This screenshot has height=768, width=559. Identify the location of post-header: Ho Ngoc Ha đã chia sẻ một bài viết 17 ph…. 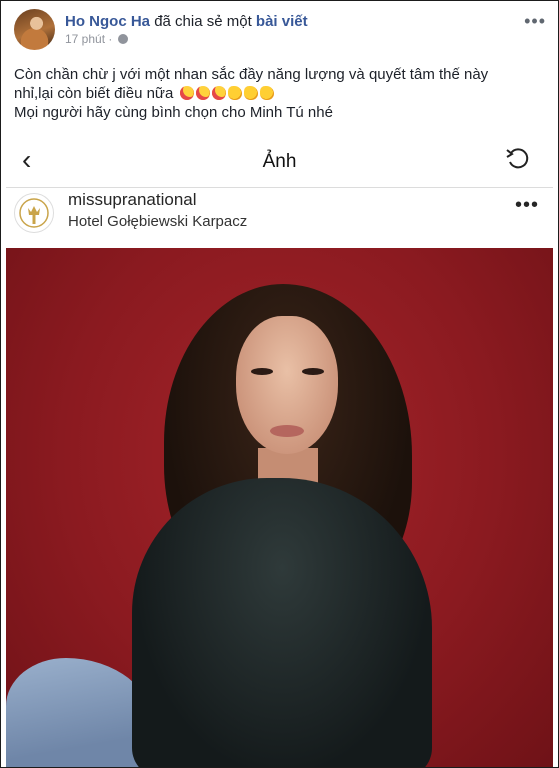
(279, 28).